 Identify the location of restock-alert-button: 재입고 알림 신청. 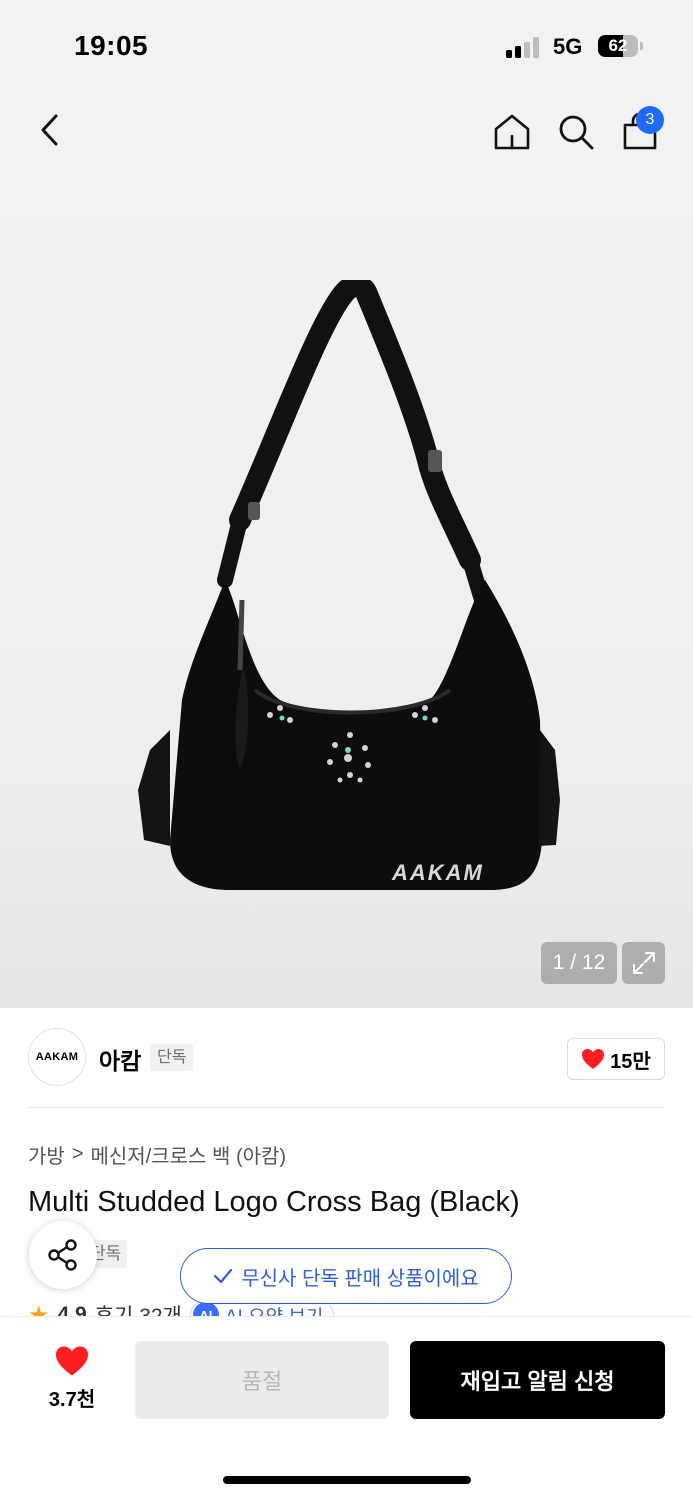
(537, 1380).